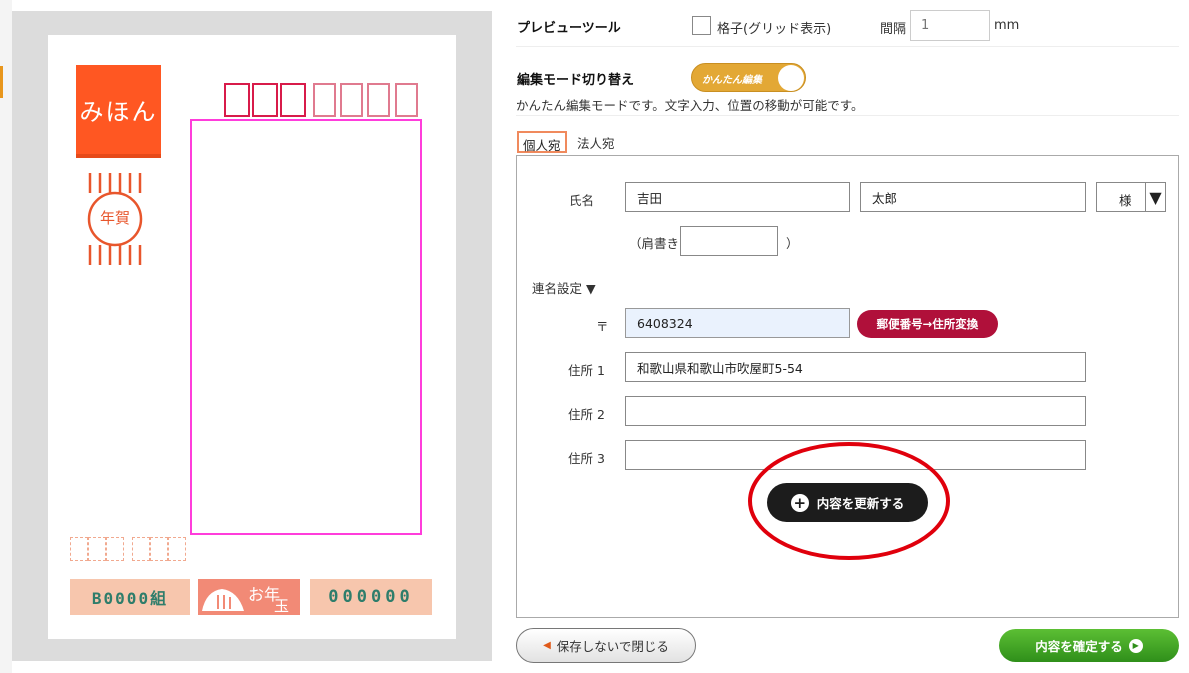 The image size is (1189, 673). Describe the element at coordinates (792, 243) in the screenshot. I see `job-title-close: ）` at that location.